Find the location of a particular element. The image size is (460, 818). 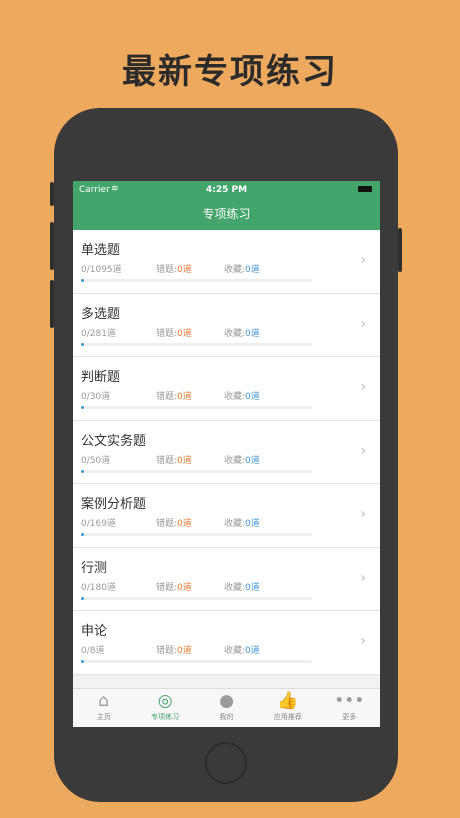

item-progress-count: 0/50道 is located at coordinates (96, 460).